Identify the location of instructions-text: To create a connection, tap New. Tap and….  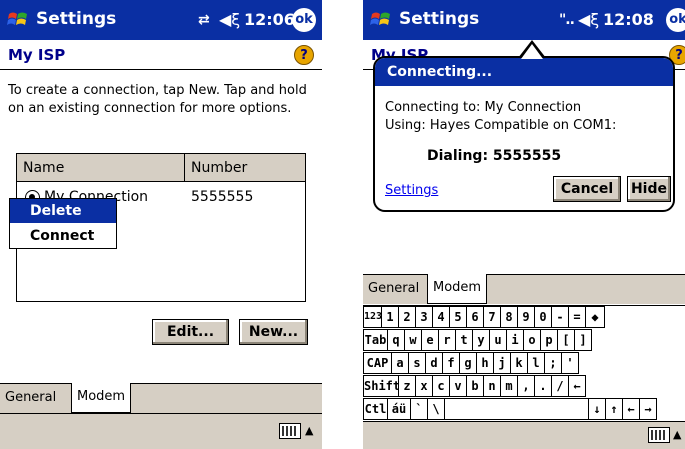
(157, 99).